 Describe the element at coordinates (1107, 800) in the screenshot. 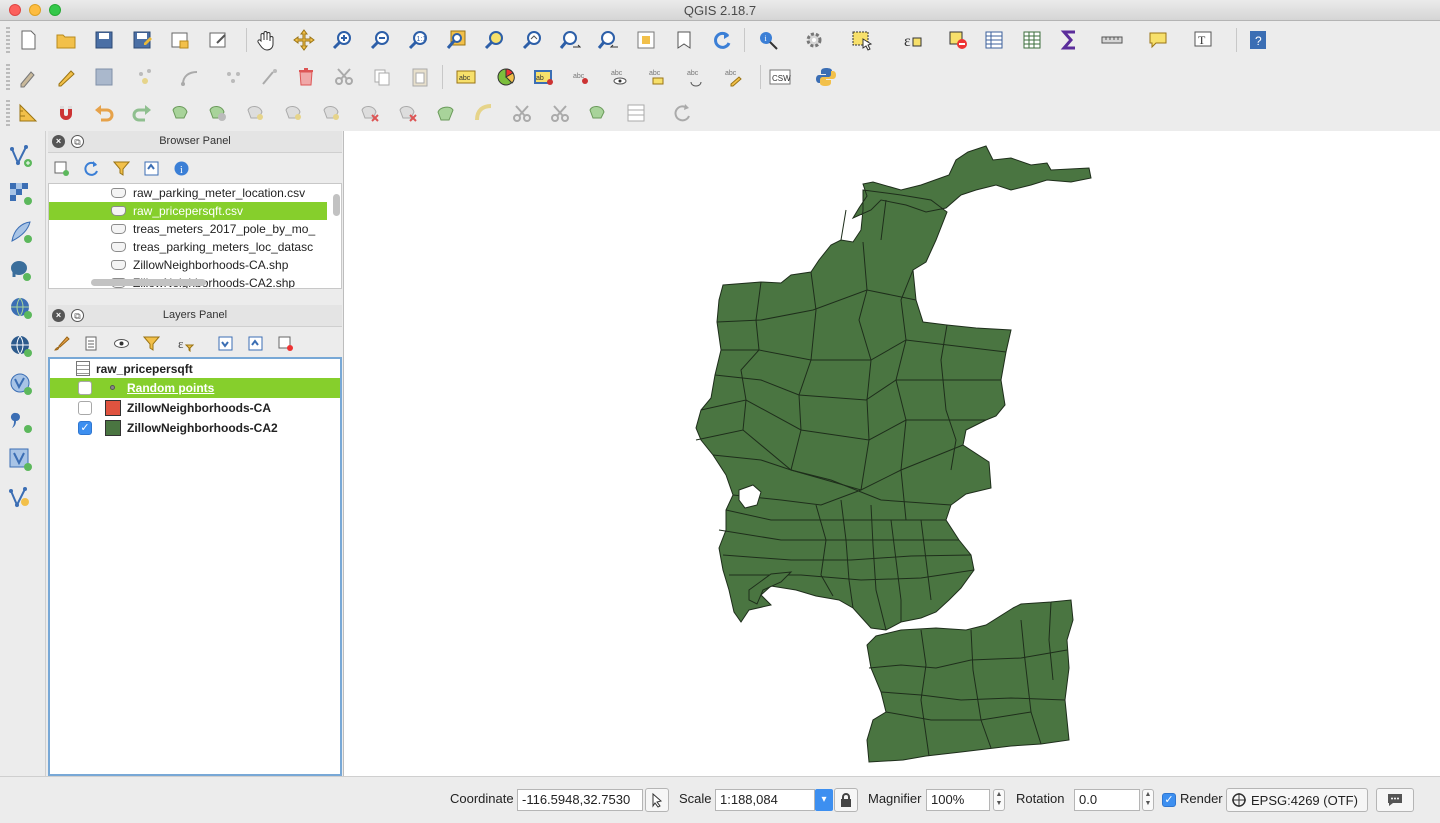

I see `rotation-field: 0.0` at that location.